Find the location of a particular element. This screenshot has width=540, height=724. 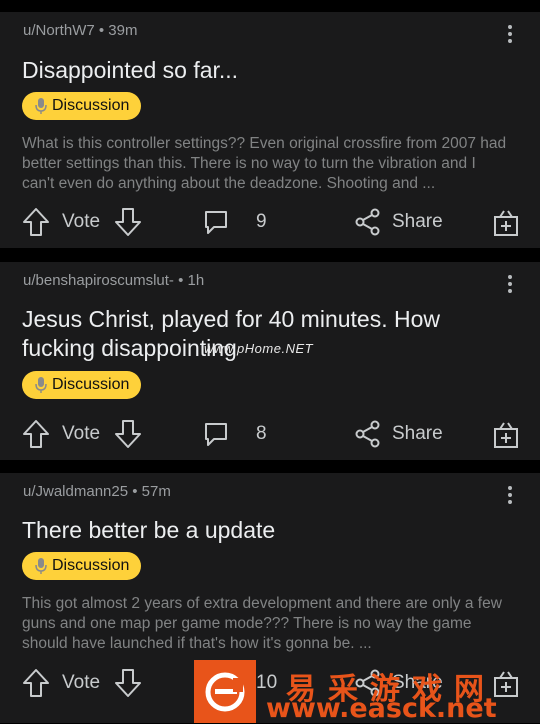

comment-count: 8 is located at coordinates (261, 433).